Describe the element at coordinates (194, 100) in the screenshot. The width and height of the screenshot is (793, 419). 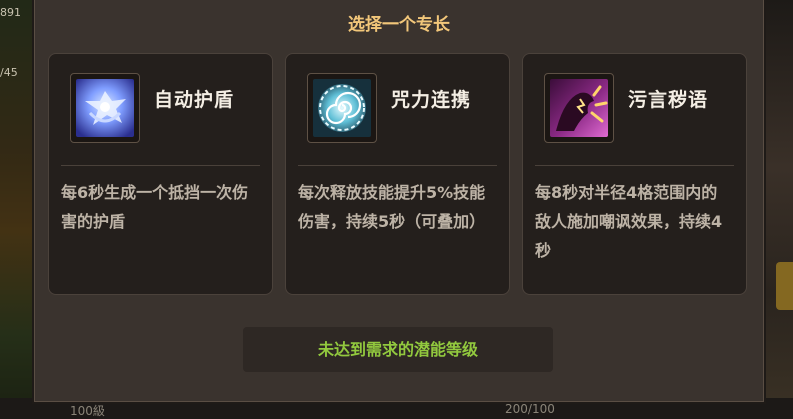
I see `perk-name: 自动护盾` at that location.